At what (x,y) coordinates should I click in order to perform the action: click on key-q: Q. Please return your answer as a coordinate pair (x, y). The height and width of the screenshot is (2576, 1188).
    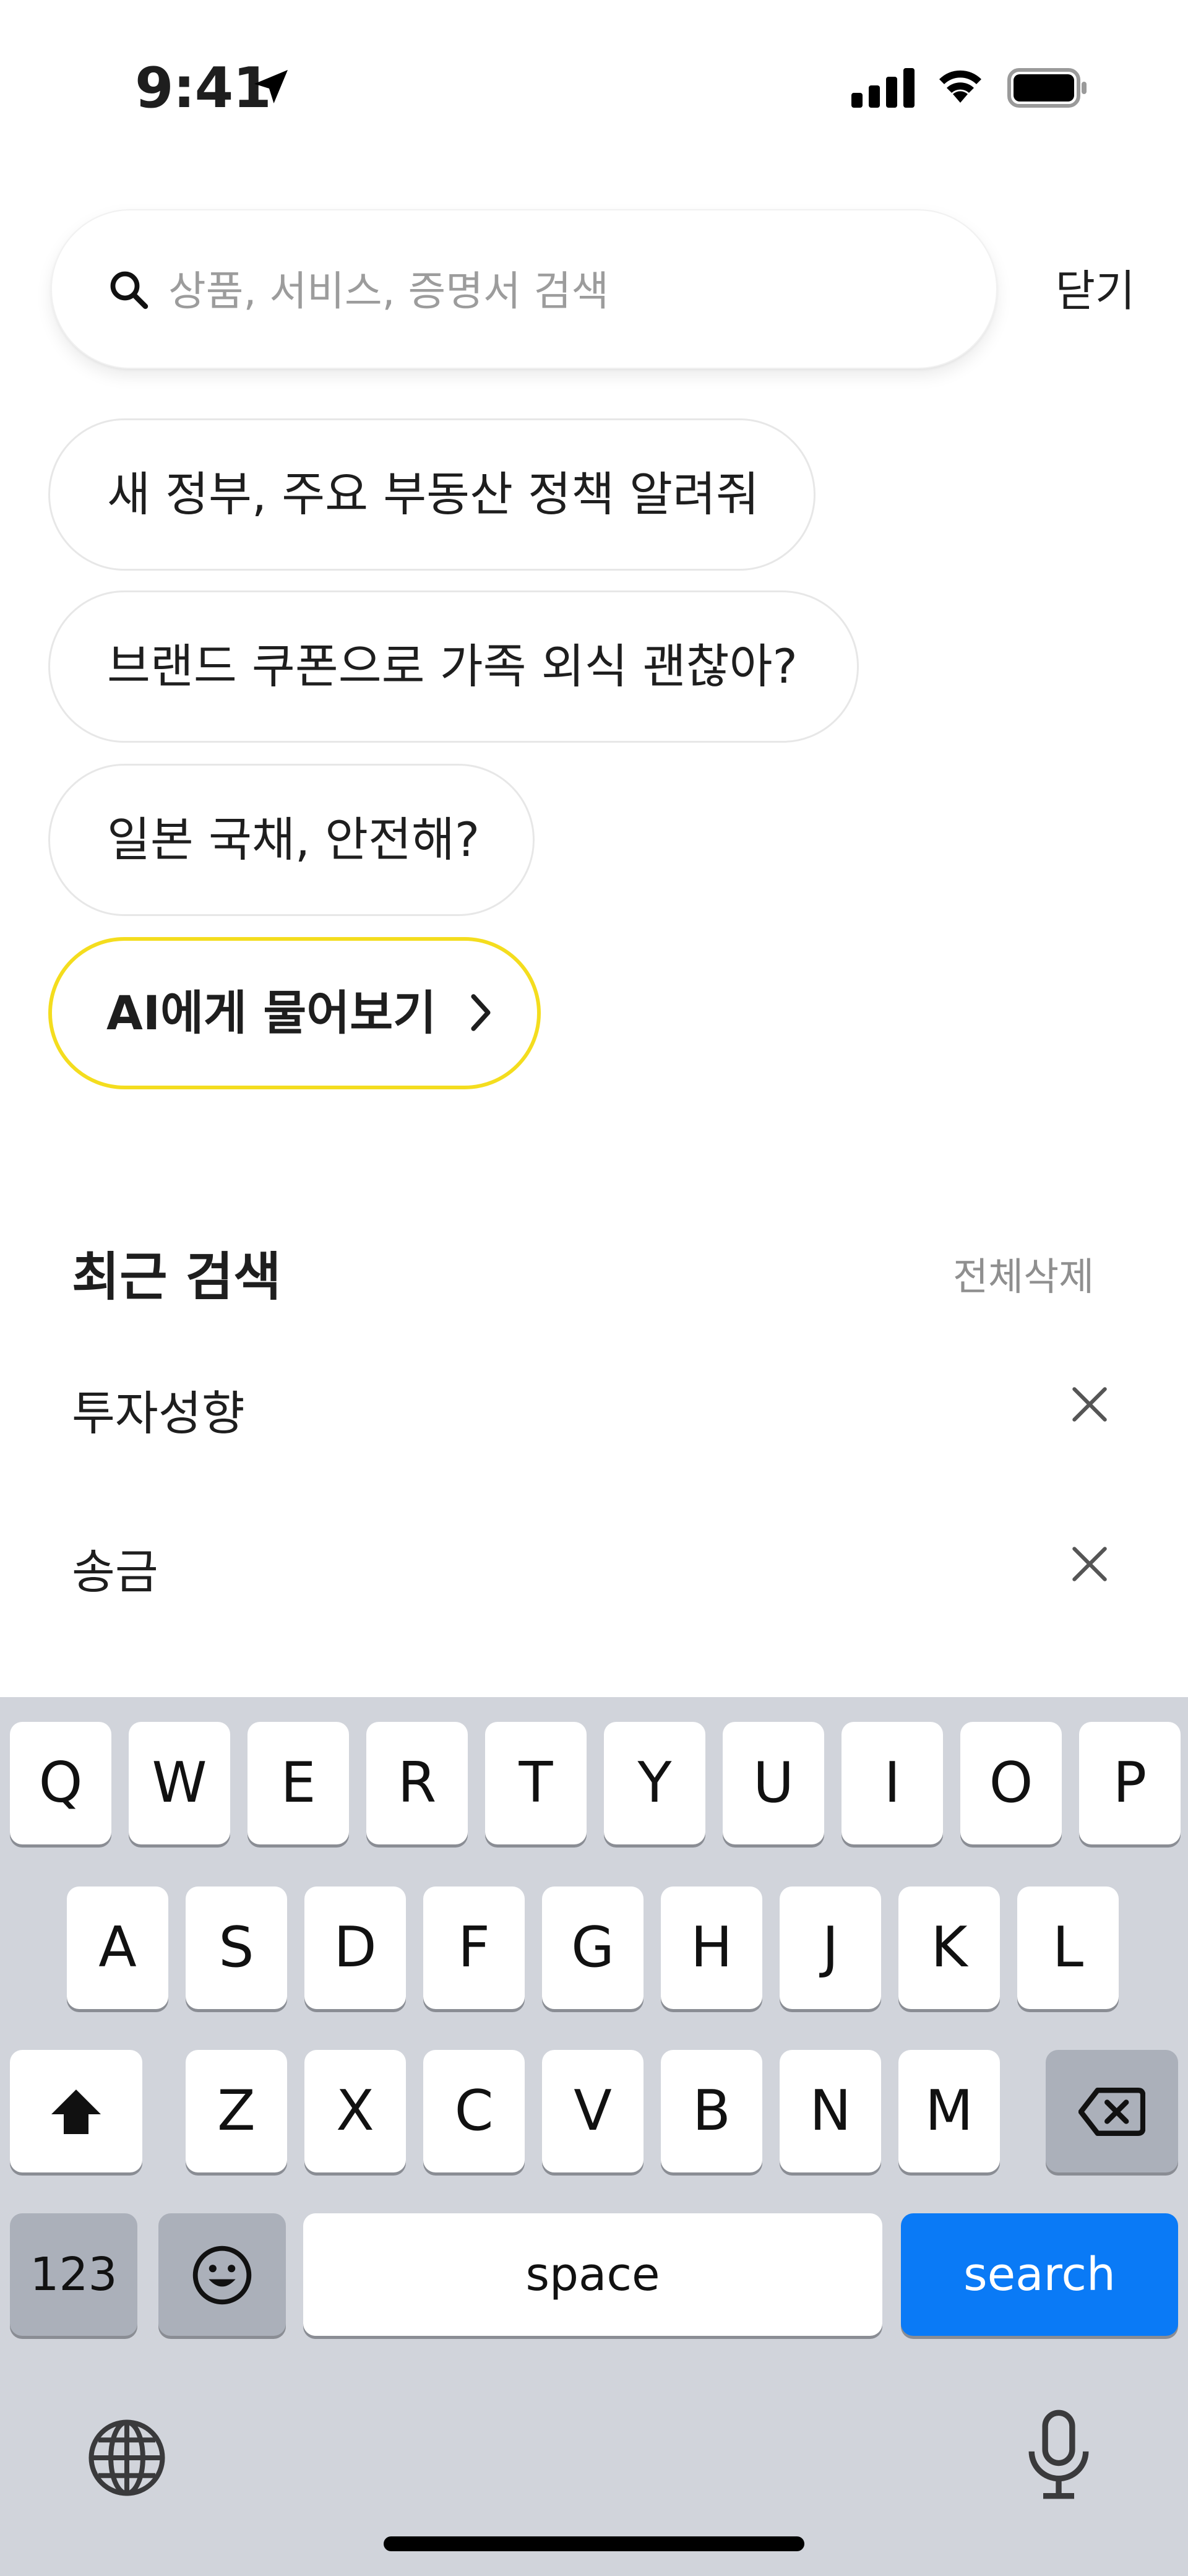
    Looking at the image, I should click on (60, 1783).